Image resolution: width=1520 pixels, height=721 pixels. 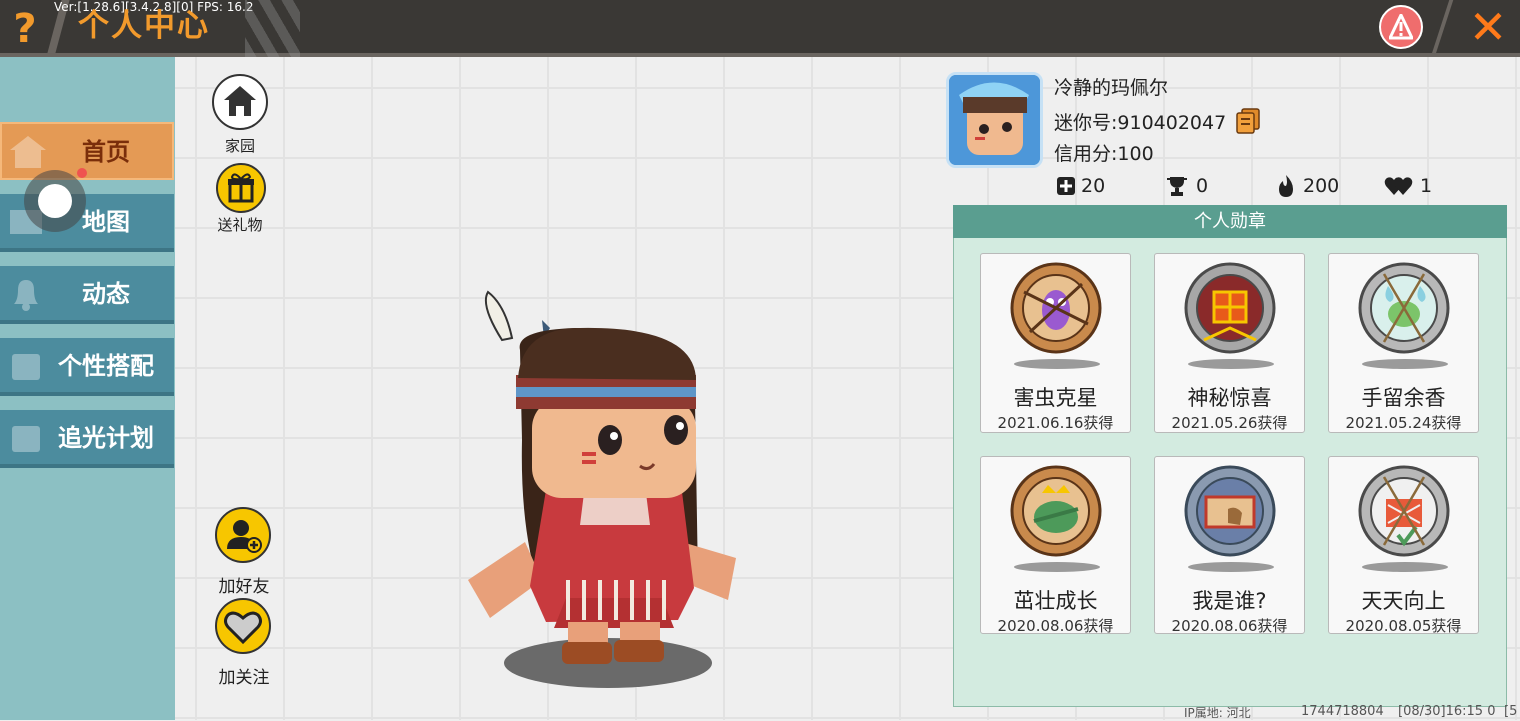 I want to click on badge-card: 手留余香 2021.05.24获得, so click(x=1403, y=343).